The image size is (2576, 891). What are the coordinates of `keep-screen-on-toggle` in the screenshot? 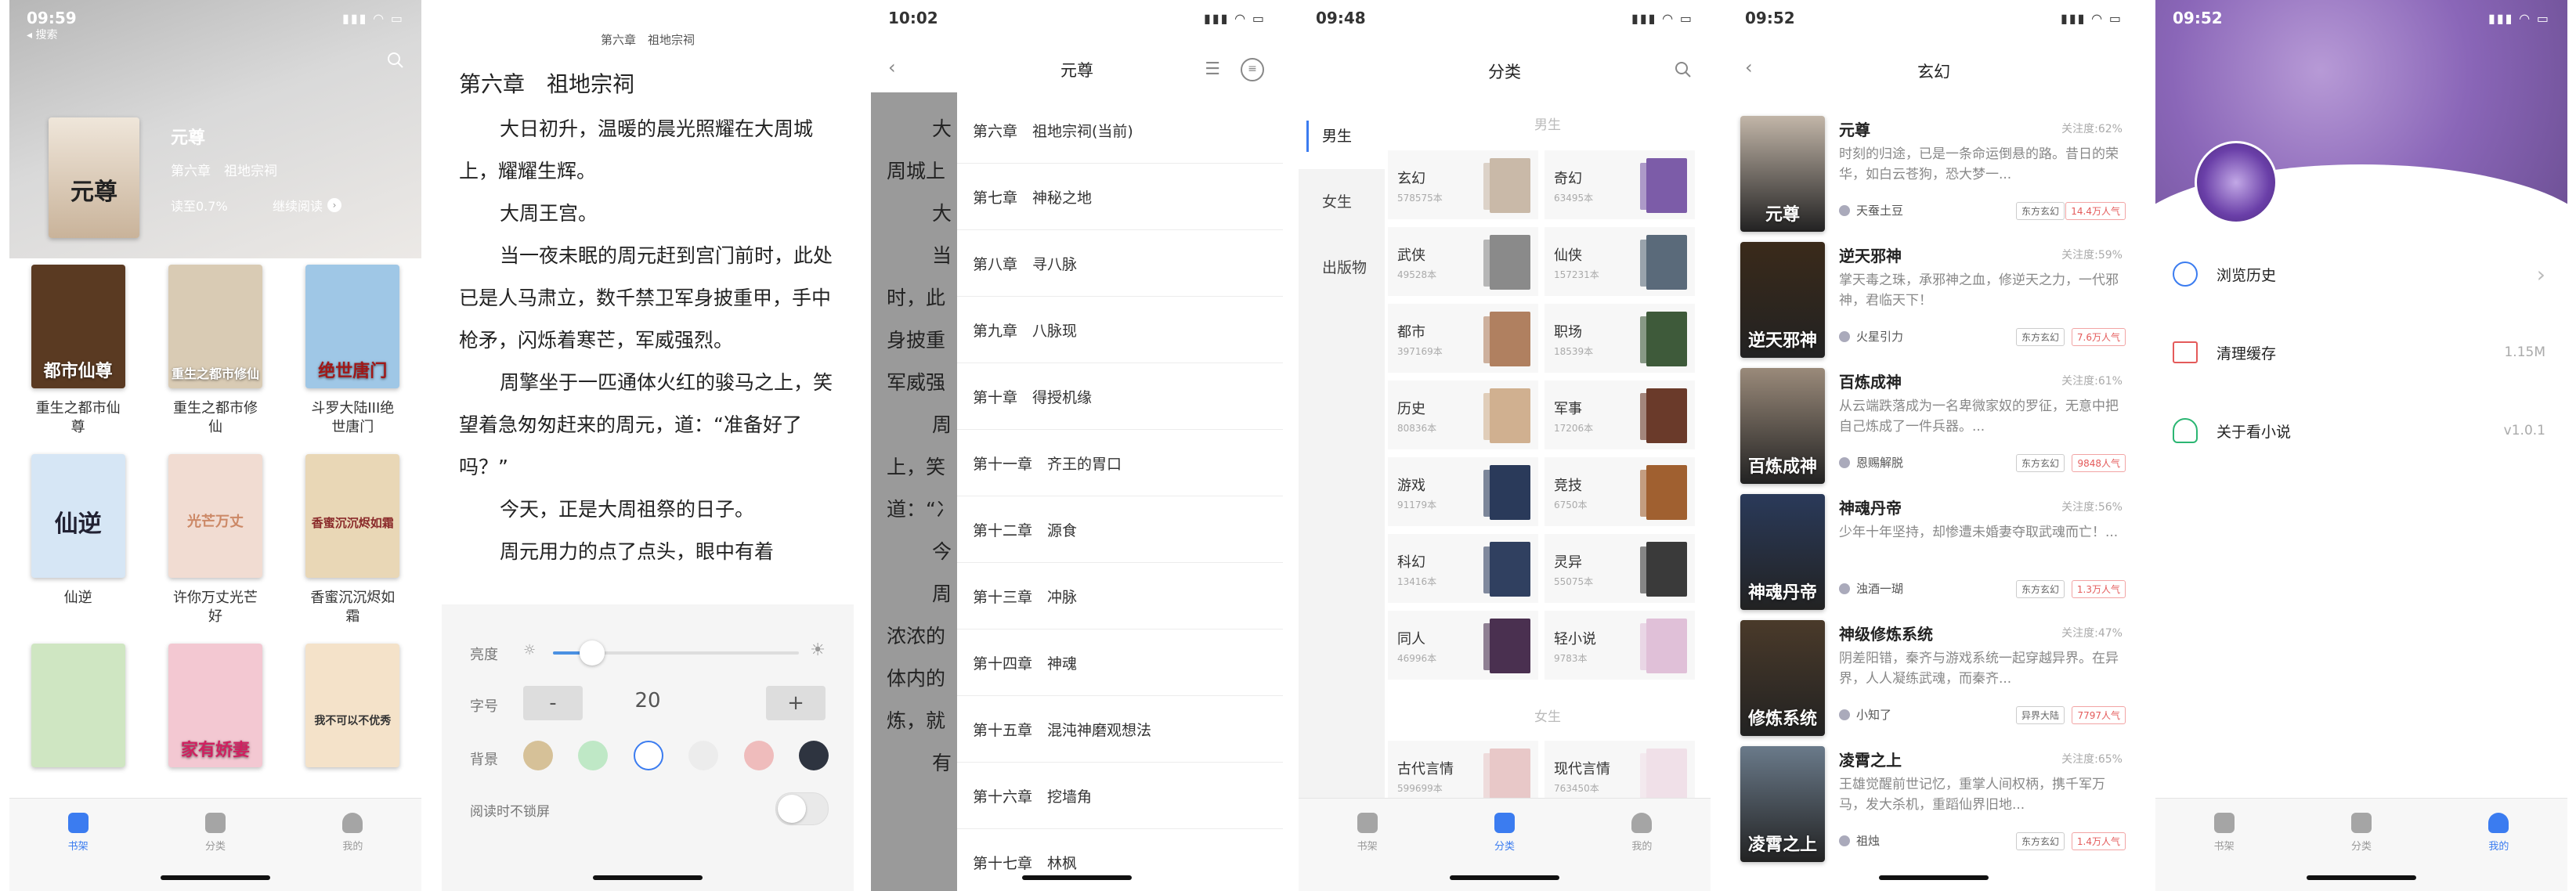 It's located at (802, 808).